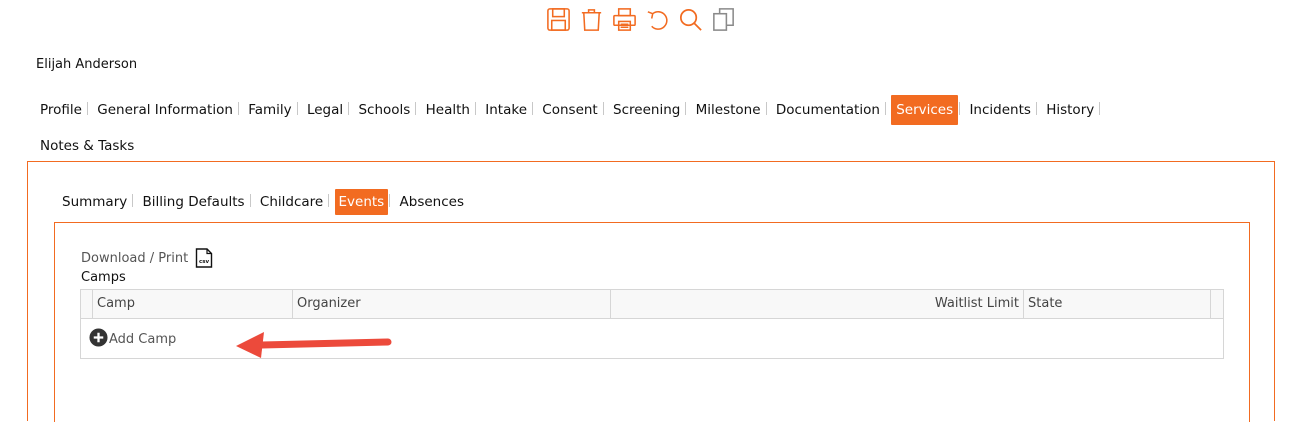 The height and width of the screenshot is (422, 1298). Describe the element at coordinates (325, 110) in the screenshot. I see `tab-legal: Legal` at that location.